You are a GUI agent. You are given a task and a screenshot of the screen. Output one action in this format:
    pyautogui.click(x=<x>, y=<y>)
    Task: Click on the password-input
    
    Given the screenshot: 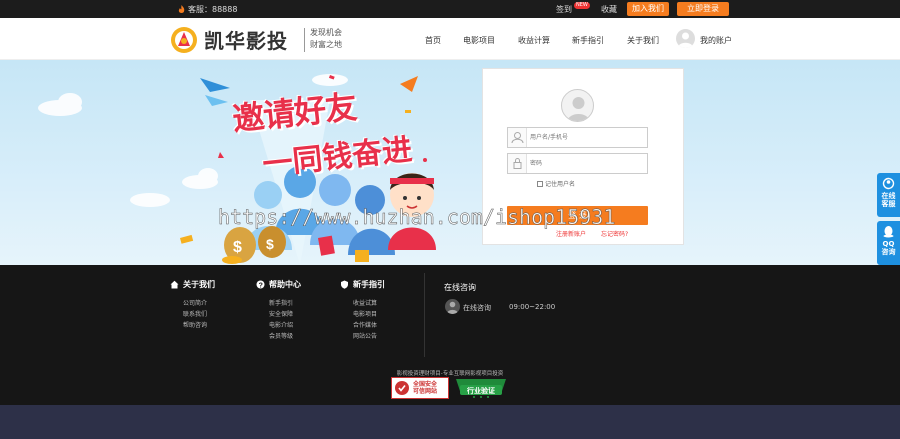 What is the action you would take?
    pyautogui.click(x=587, y=163)
    